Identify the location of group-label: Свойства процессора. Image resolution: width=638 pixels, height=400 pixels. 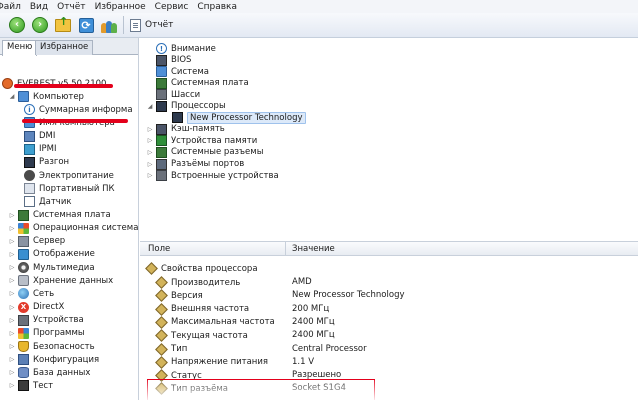
(209, 268).